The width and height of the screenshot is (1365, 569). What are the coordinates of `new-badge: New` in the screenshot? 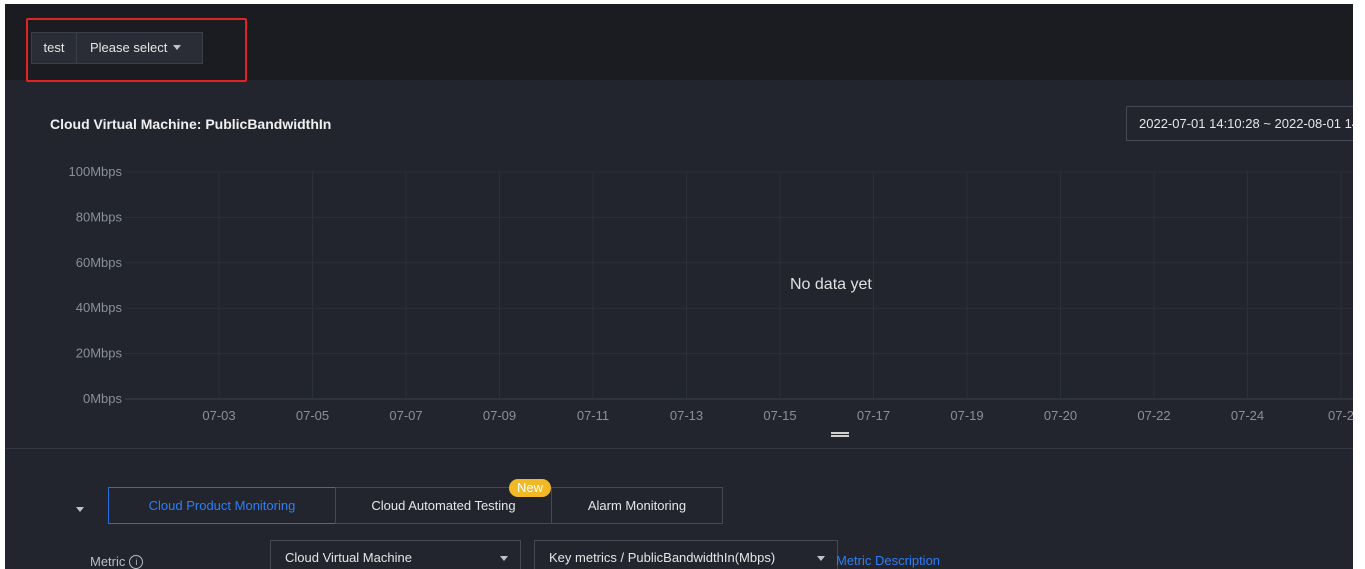 It's located at (530, 488).